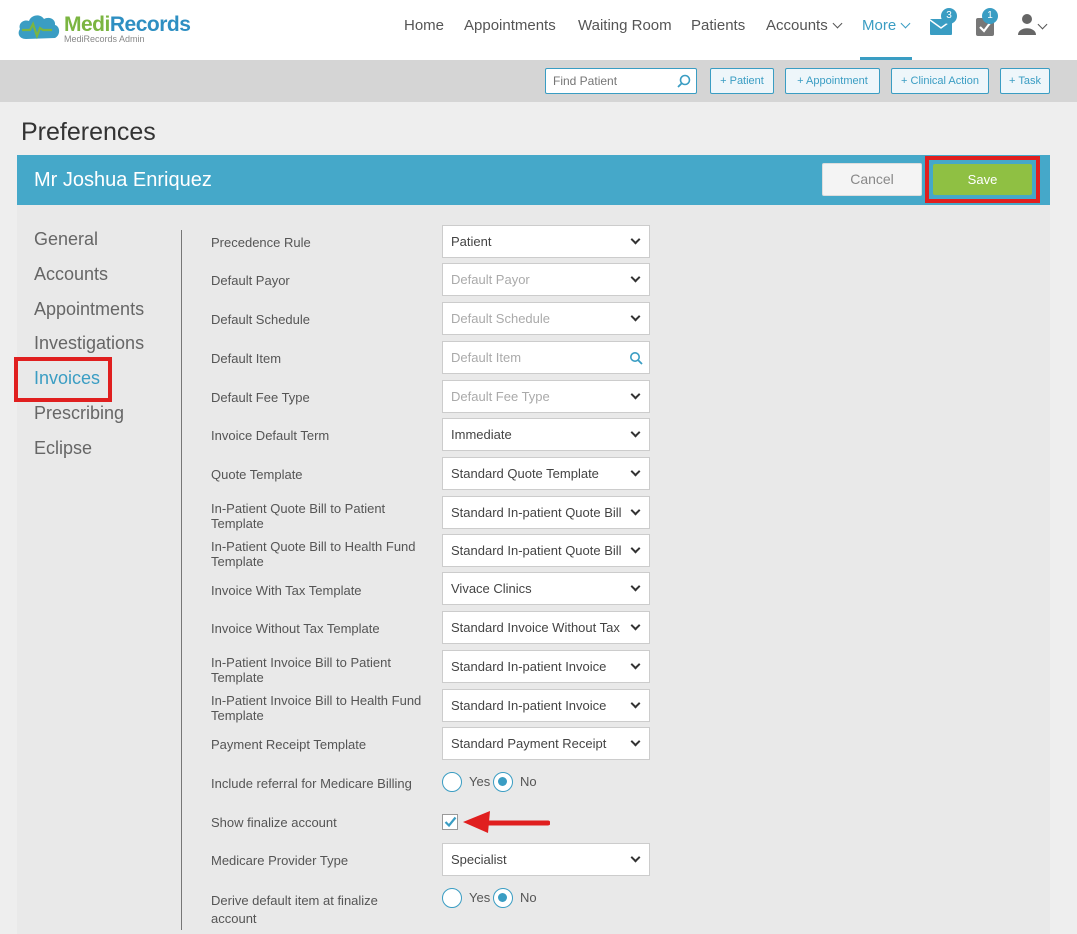 This screenshot has height=934, width=1077. Describe the element at coordinates (525, 473) in the screenshot. I see `quote-template-value: Standard Quote Template` at that location.